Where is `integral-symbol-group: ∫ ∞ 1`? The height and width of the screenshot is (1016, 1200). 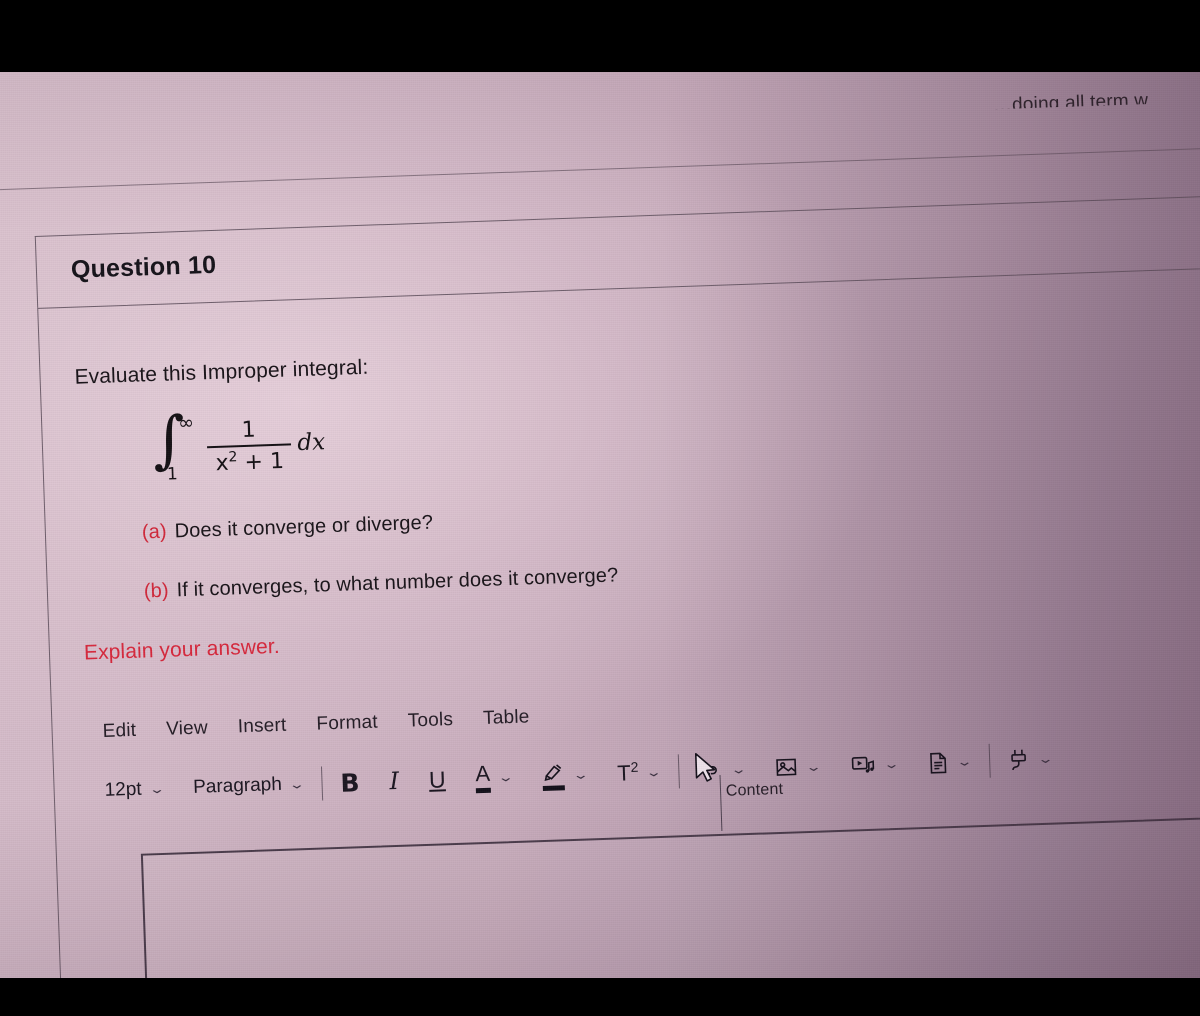 integral-symbol-group: ∫ ∞ 1 is located at coordinates (175, 444).